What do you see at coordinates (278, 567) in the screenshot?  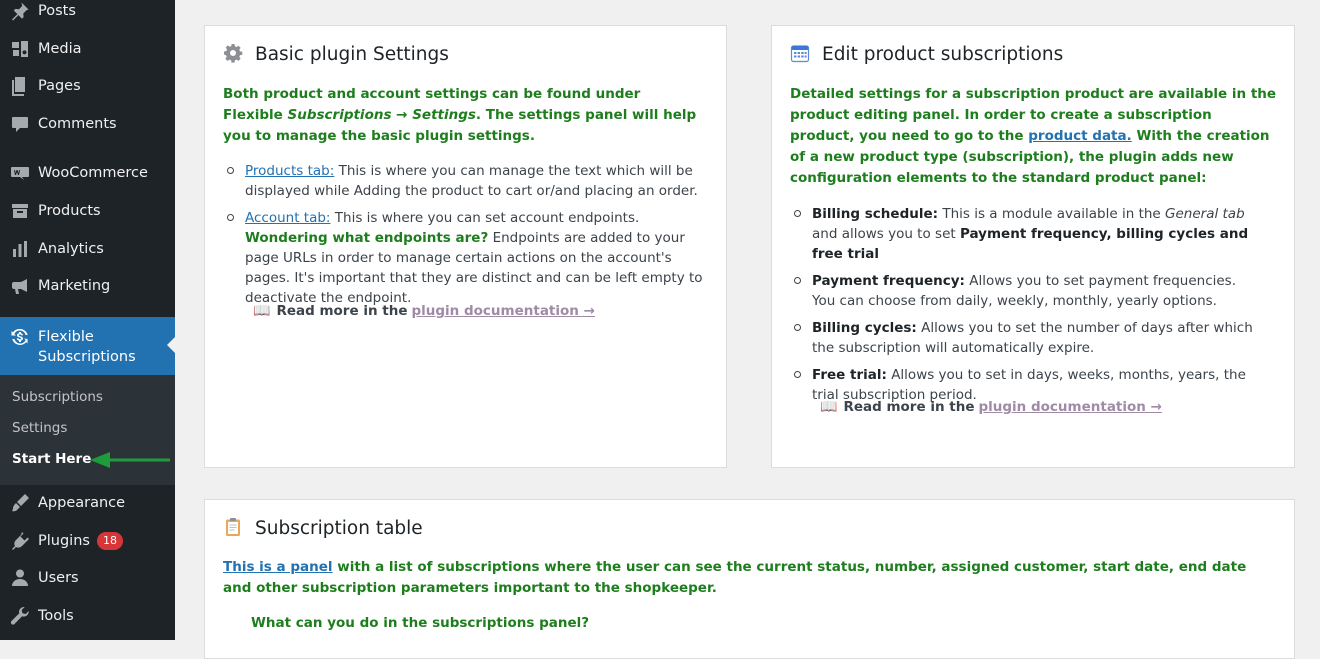 I see `panel-link: This is a panel` at bounding box center [278, 567].